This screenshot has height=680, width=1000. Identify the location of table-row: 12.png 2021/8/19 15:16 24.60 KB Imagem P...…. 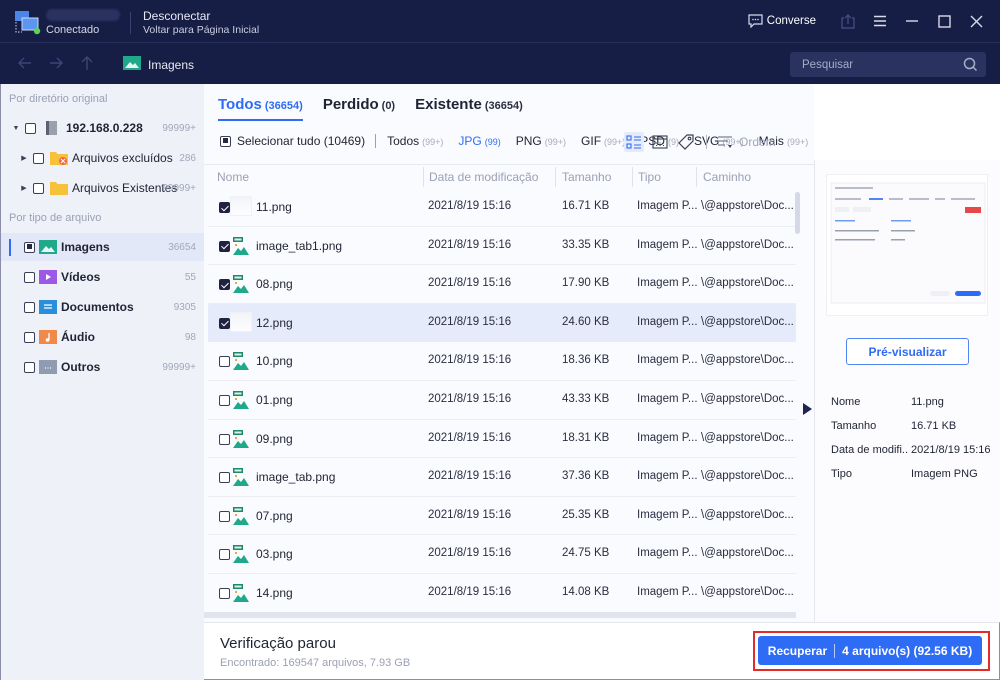
(502, 323).